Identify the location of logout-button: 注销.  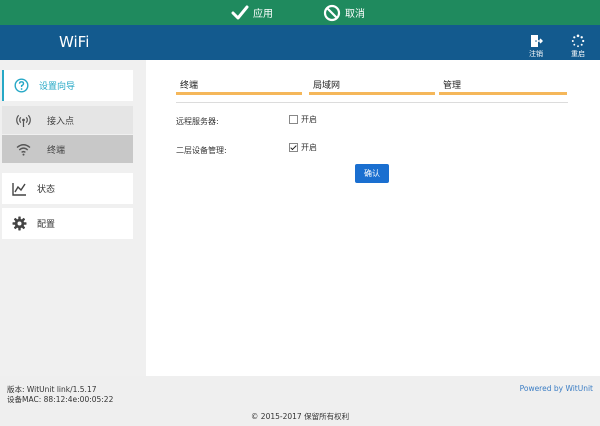
(536, 46).